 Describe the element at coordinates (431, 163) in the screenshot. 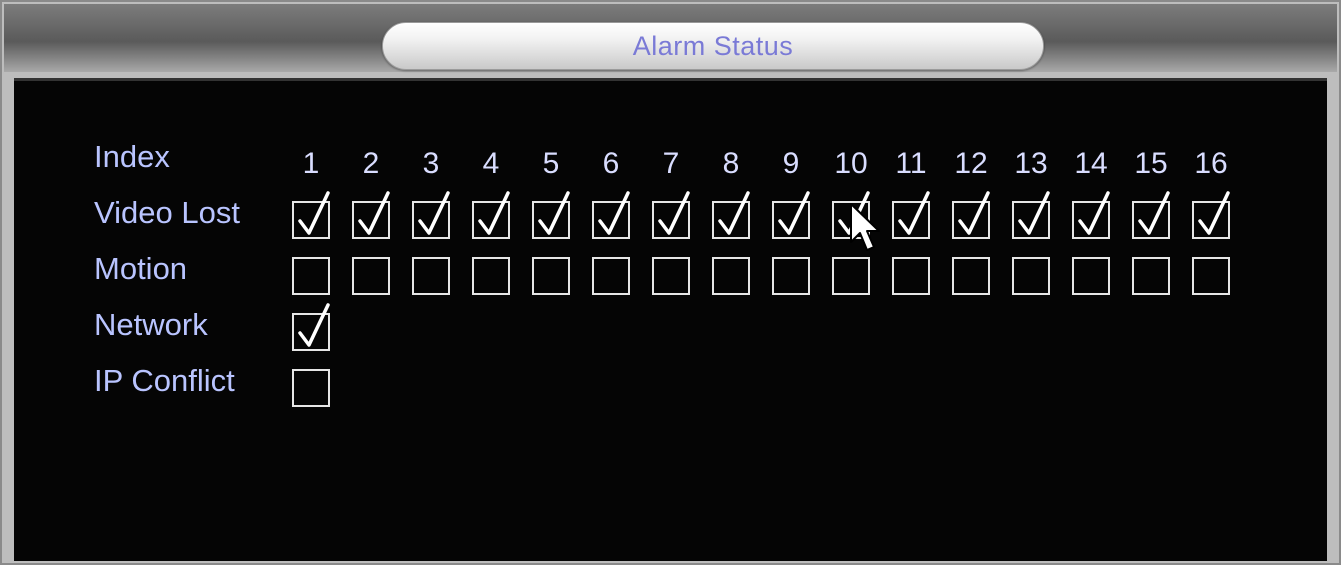

I see `channel-index-3: 3` at that location.